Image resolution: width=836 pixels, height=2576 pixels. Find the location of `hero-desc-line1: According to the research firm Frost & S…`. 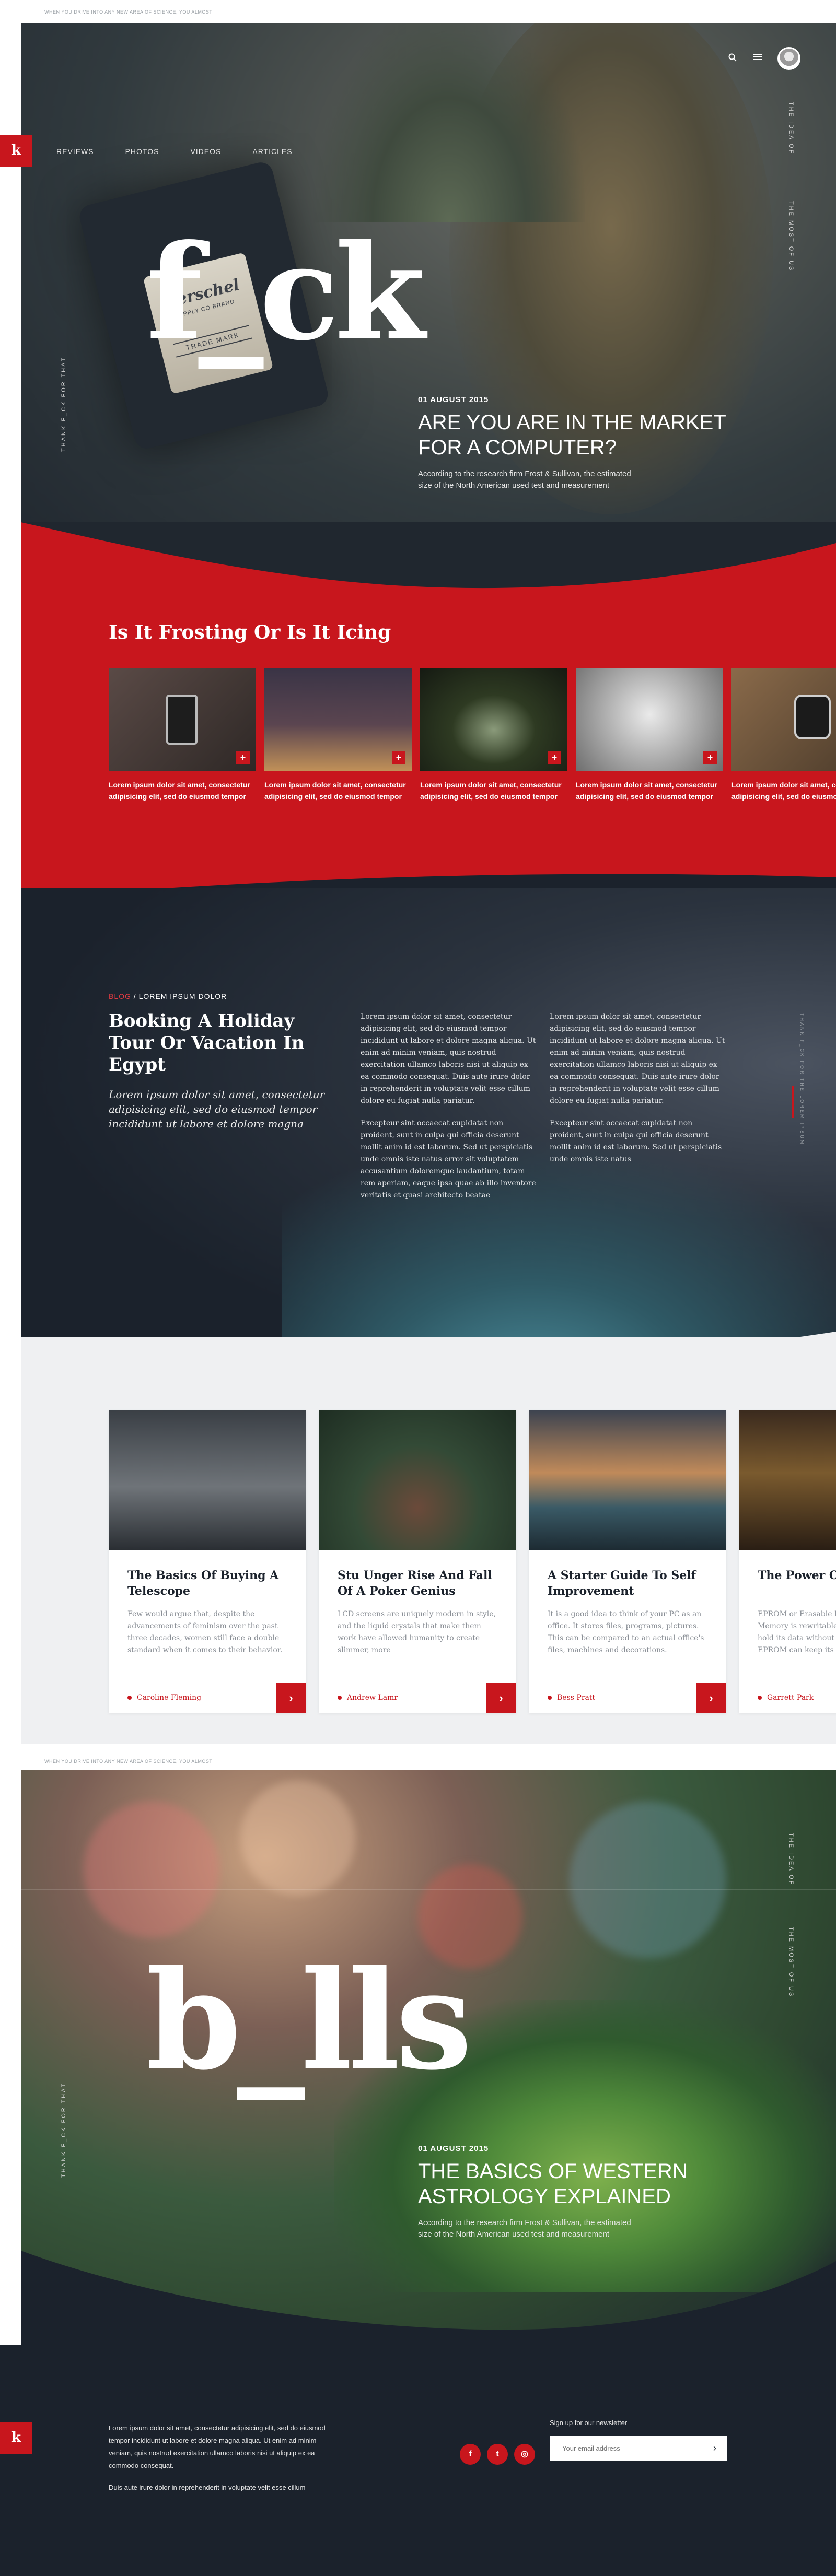

hero-desc-line1: According to the research firm Frost & S… is located at coordinates (524, 473).